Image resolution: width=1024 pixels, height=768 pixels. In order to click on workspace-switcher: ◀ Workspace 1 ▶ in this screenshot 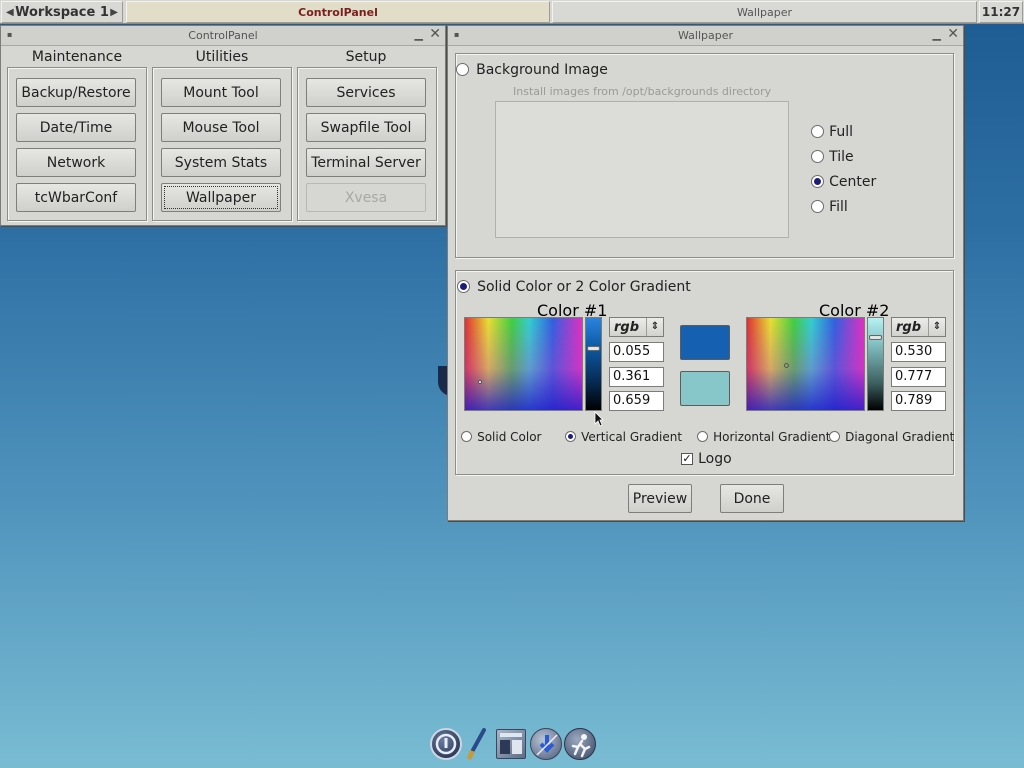, I will do `click(62, 12)`.